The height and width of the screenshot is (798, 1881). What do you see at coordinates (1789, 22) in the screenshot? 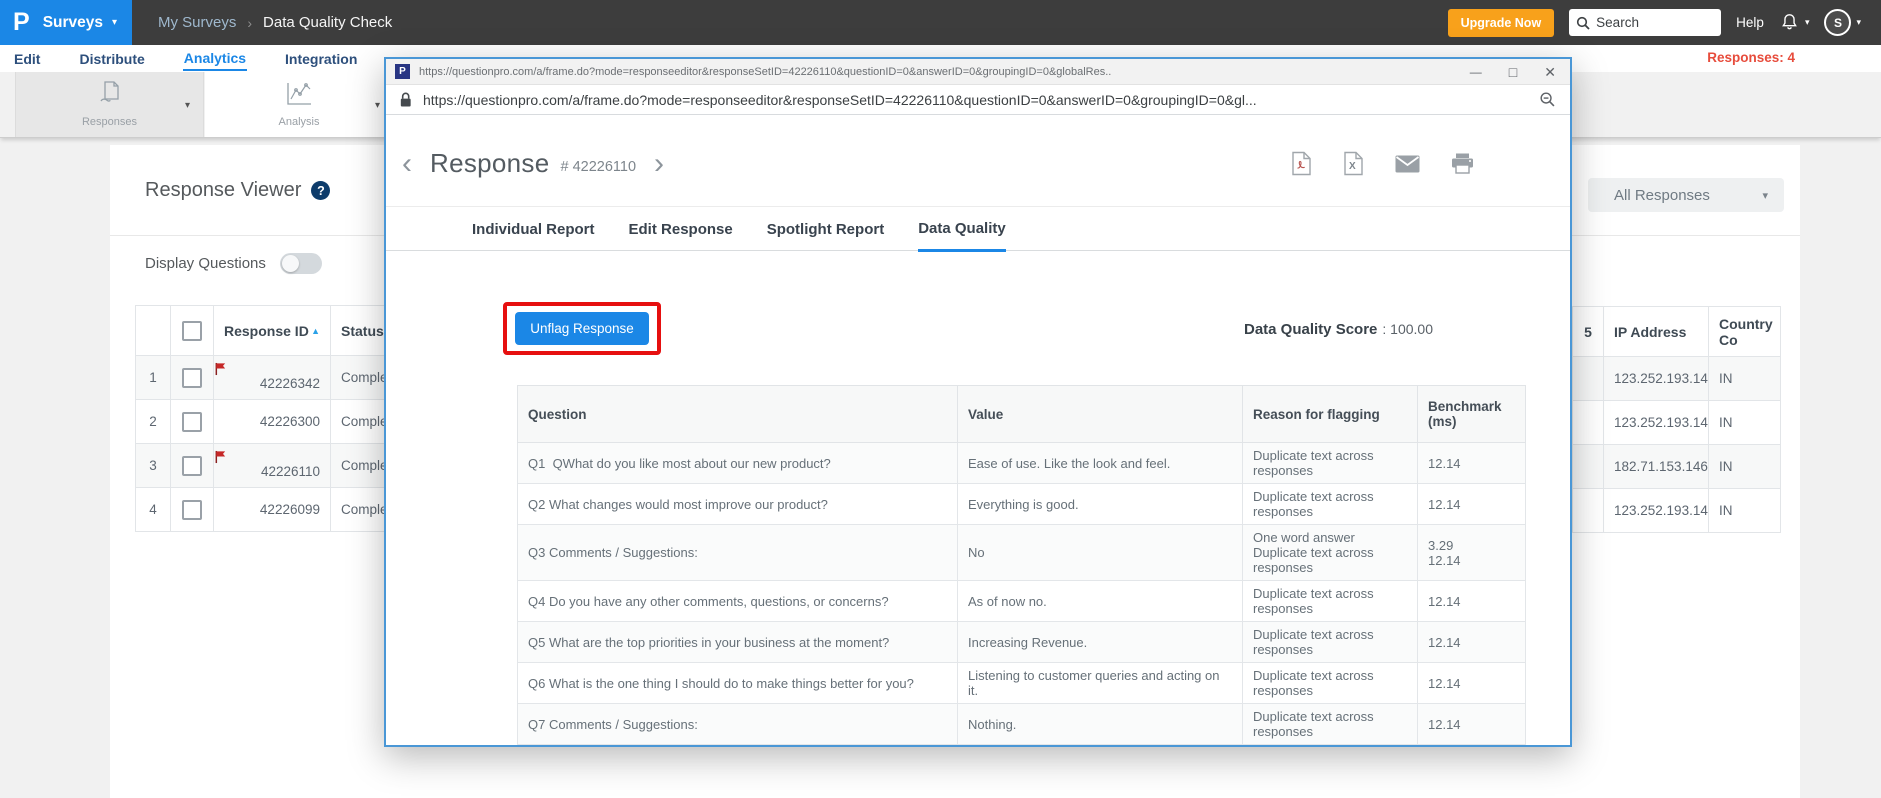
I see `bell-icon` at bounding box center [1789, 22].